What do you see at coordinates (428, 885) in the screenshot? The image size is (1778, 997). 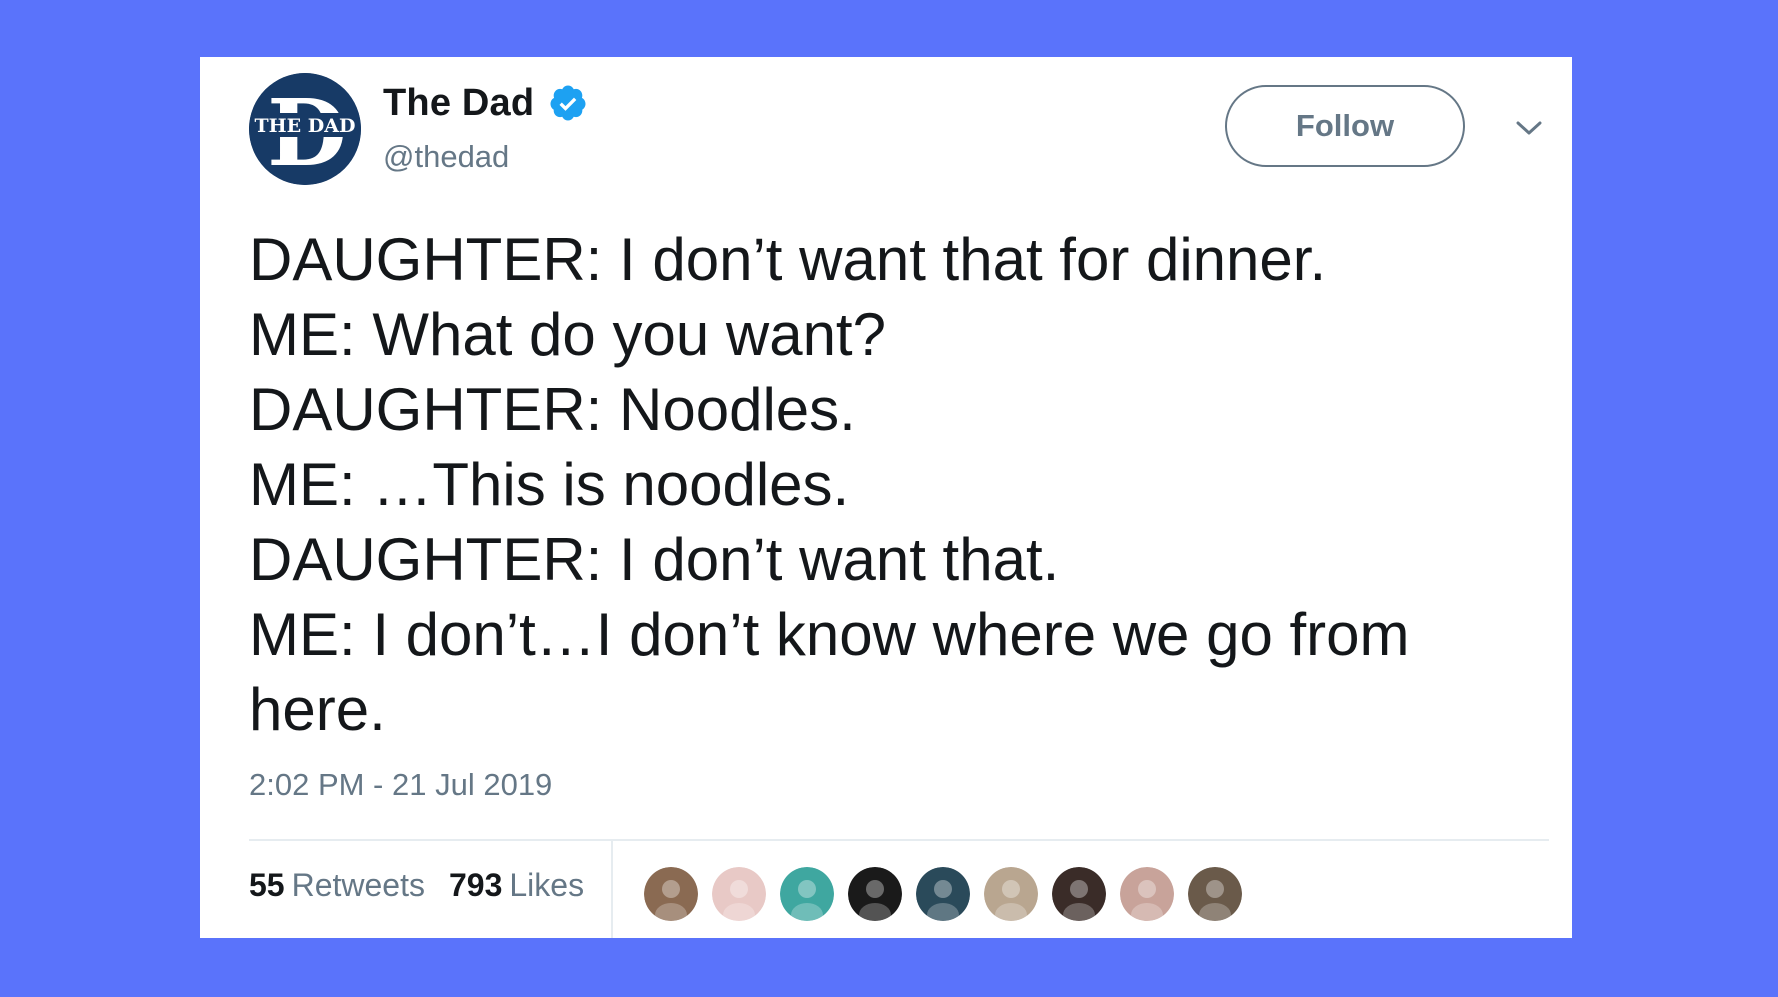 I see `tweet-stats: 55 Retweets 793 Likes` at bounding box center [428, 885].